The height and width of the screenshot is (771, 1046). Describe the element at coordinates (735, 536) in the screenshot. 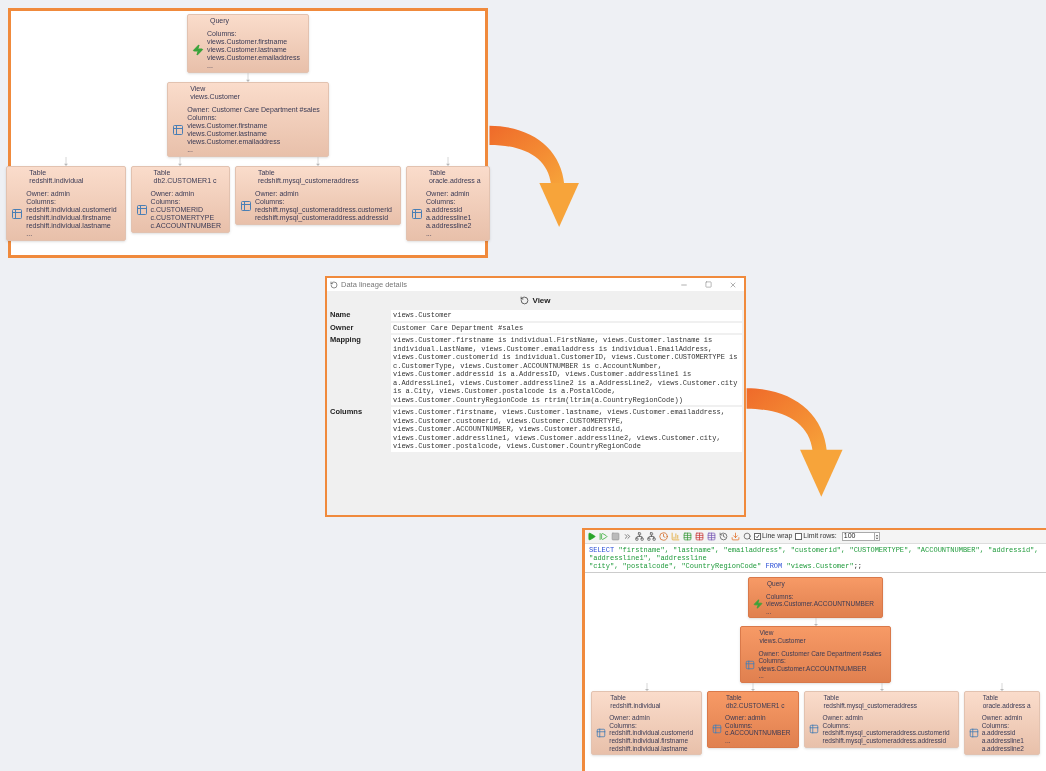

I see `download-icon` at that location.